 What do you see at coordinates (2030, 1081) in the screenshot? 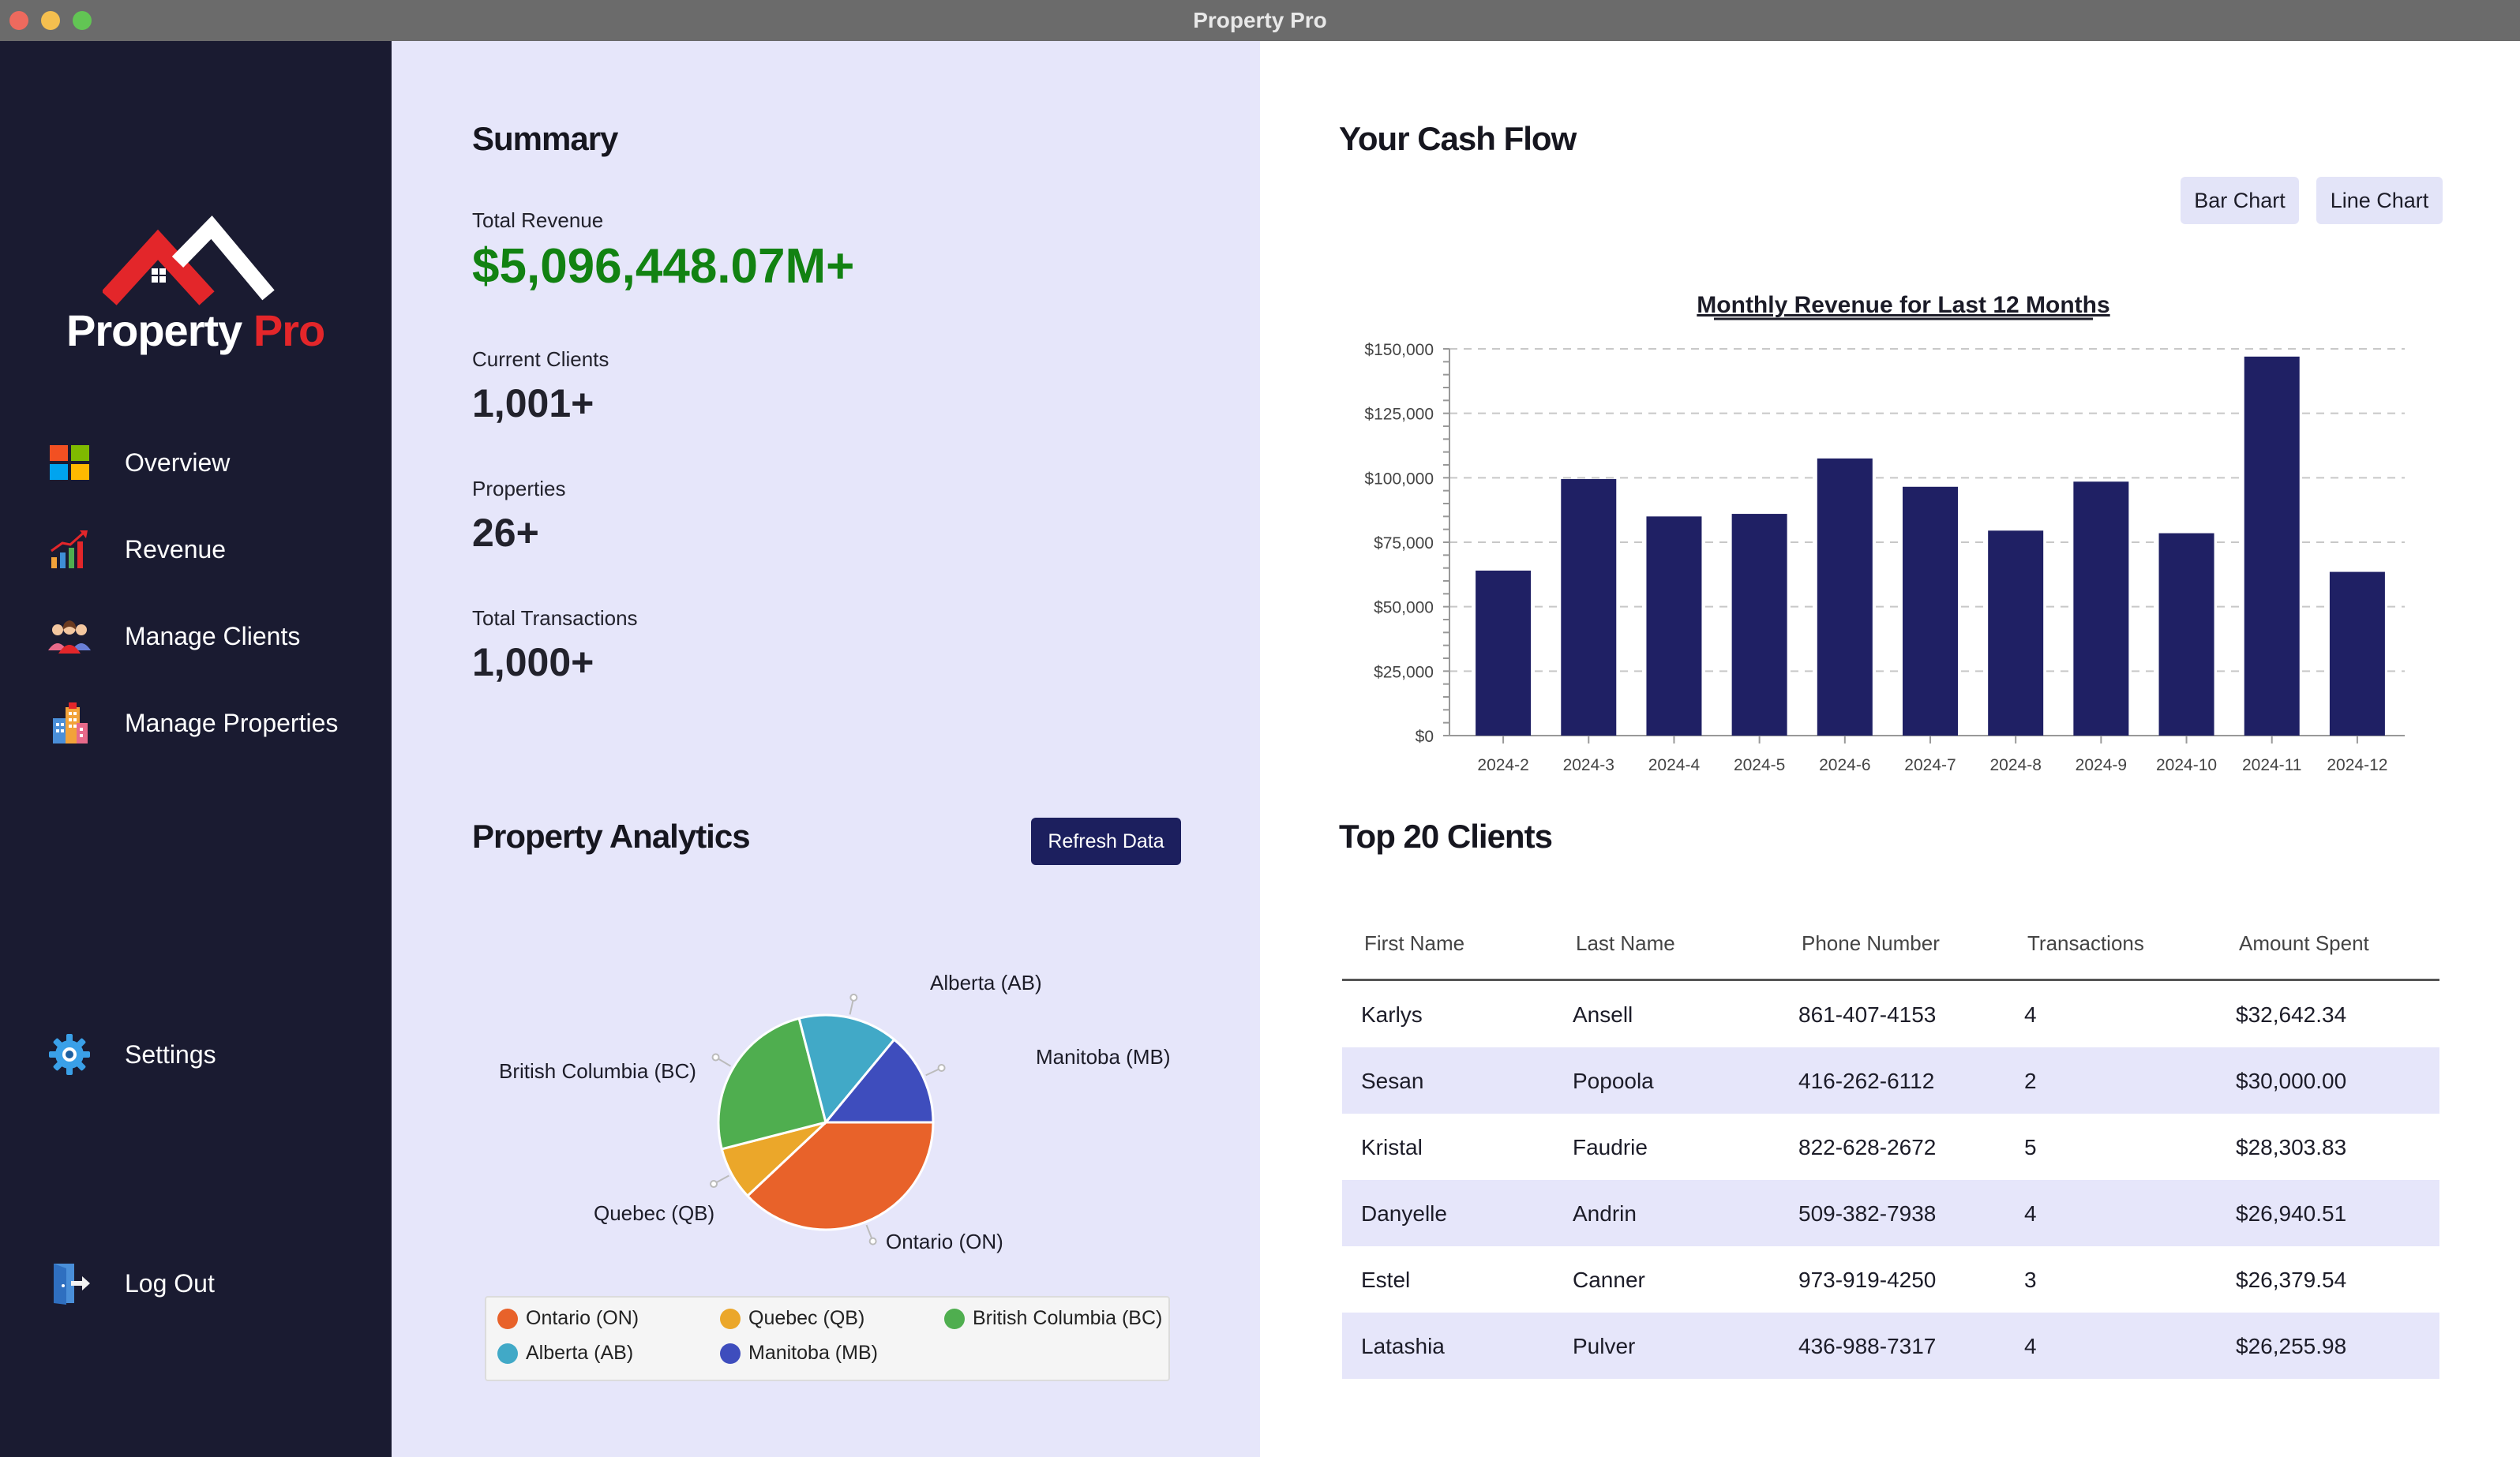
I see `transactions-cell: 2` at bounding box center [2030, 1081].